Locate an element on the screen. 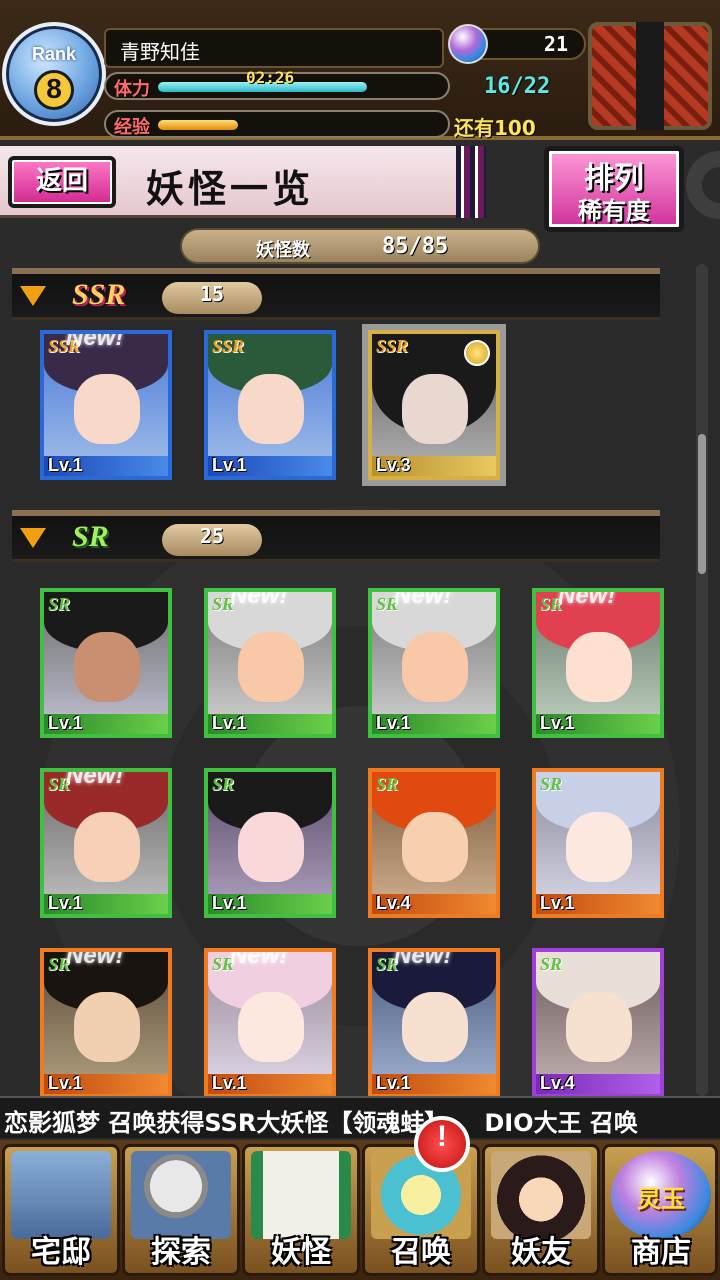  nav-summon-button: 召唤 is located at coordinates (421, 1210).